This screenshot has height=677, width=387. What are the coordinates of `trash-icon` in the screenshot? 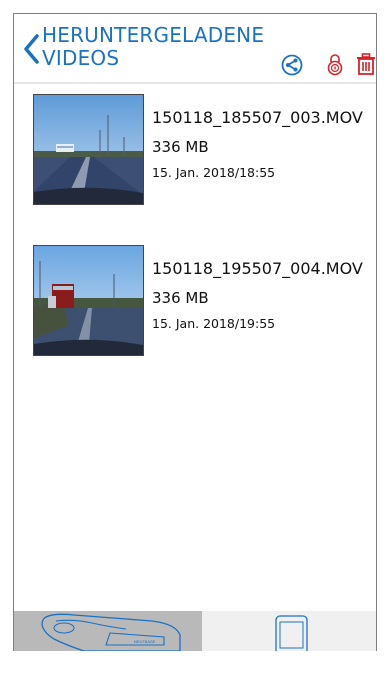 It's located at (366, 64).